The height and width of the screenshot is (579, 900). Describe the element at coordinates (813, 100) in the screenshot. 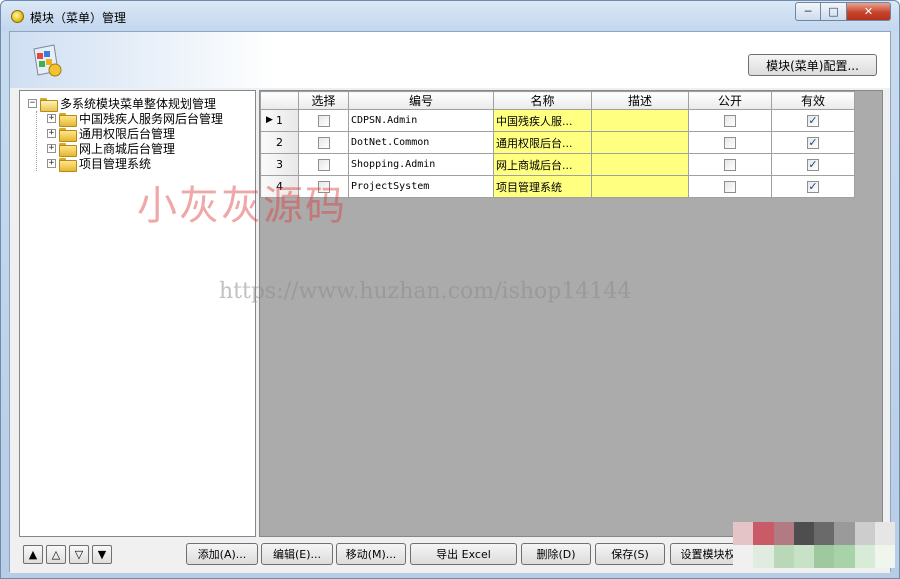

I see `column-header-valid: 有效` at that location.